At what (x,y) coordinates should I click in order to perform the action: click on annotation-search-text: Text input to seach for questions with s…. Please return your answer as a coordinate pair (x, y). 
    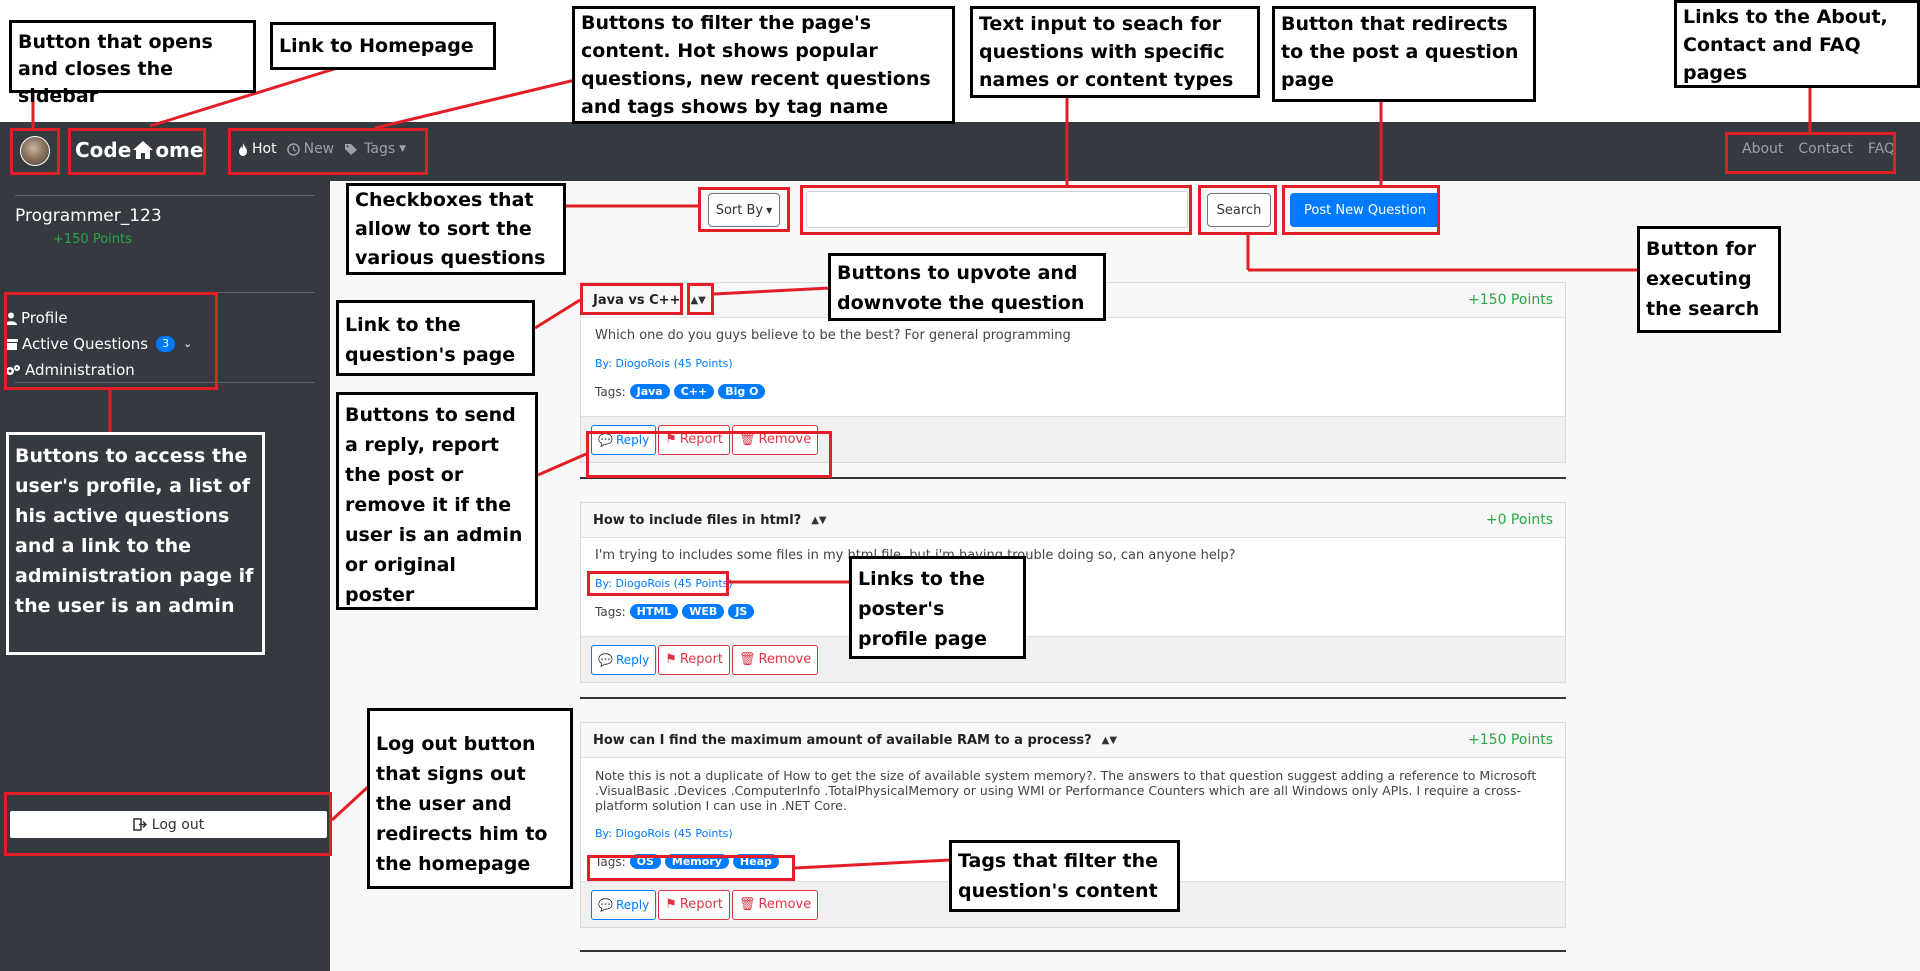
    Looking at the image, I should click on (1115, 52).